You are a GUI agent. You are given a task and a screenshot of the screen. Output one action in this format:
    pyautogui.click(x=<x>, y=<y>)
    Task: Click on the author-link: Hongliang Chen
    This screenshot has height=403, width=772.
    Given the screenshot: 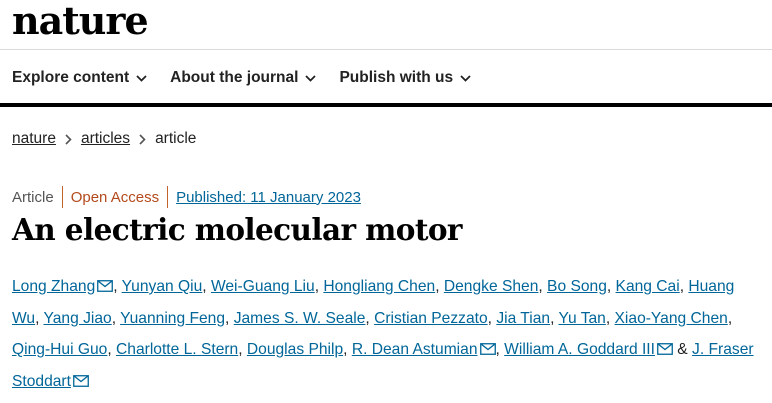 What is the action you would take?
    pyautogui.click(x=379, y=286)
    